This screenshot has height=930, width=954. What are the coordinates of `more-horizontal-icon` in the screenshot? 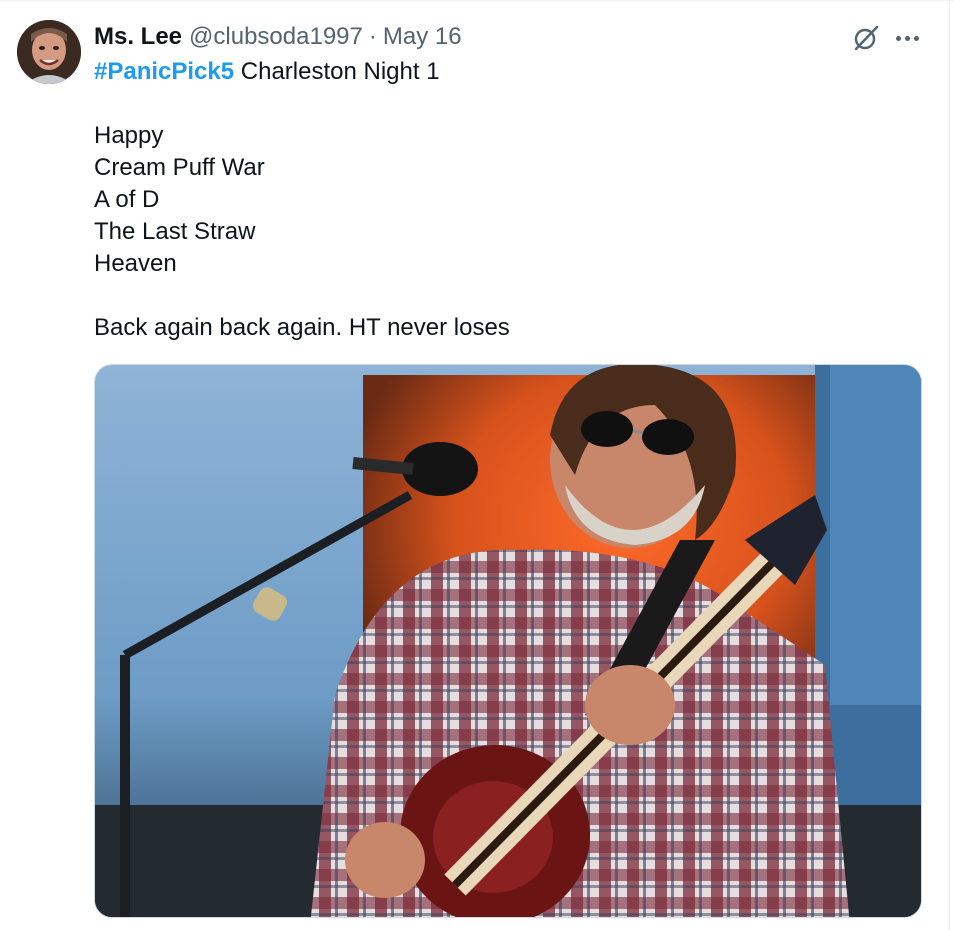 It's located at (907, 38).